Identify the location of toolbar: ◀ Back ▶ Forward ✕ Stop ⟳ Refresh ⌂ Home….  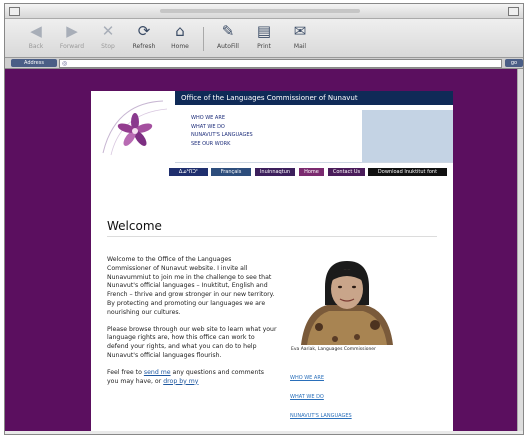
(264, 38).